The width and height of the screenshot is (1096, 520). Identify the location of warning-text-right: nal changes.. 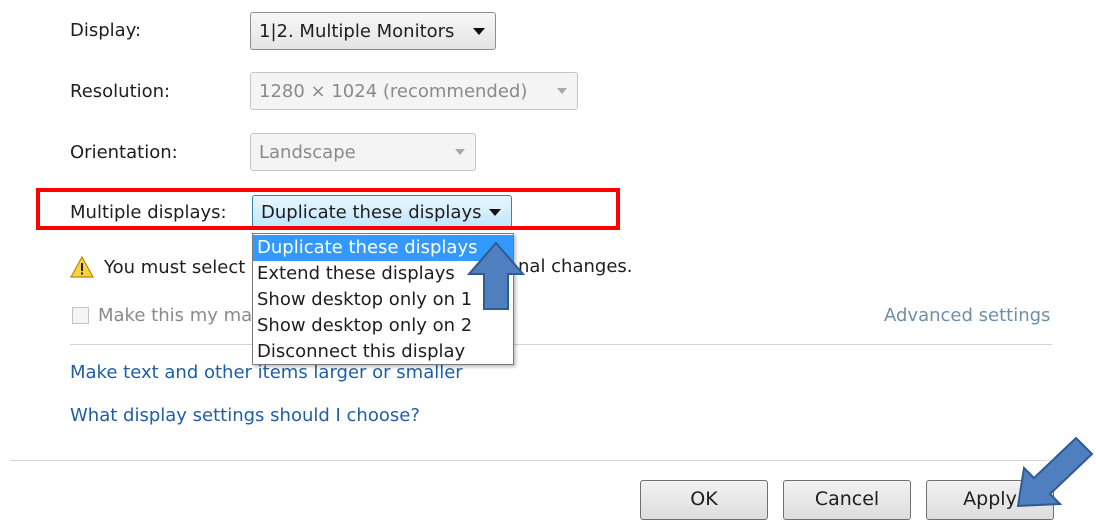
(575, 266).